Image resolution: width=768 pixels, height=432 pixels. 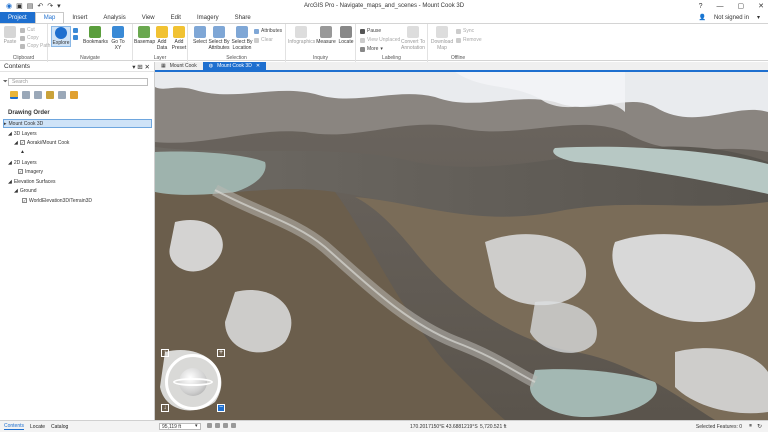 I want to click on select-by-attributes-icon, so click(x=219, y=32).